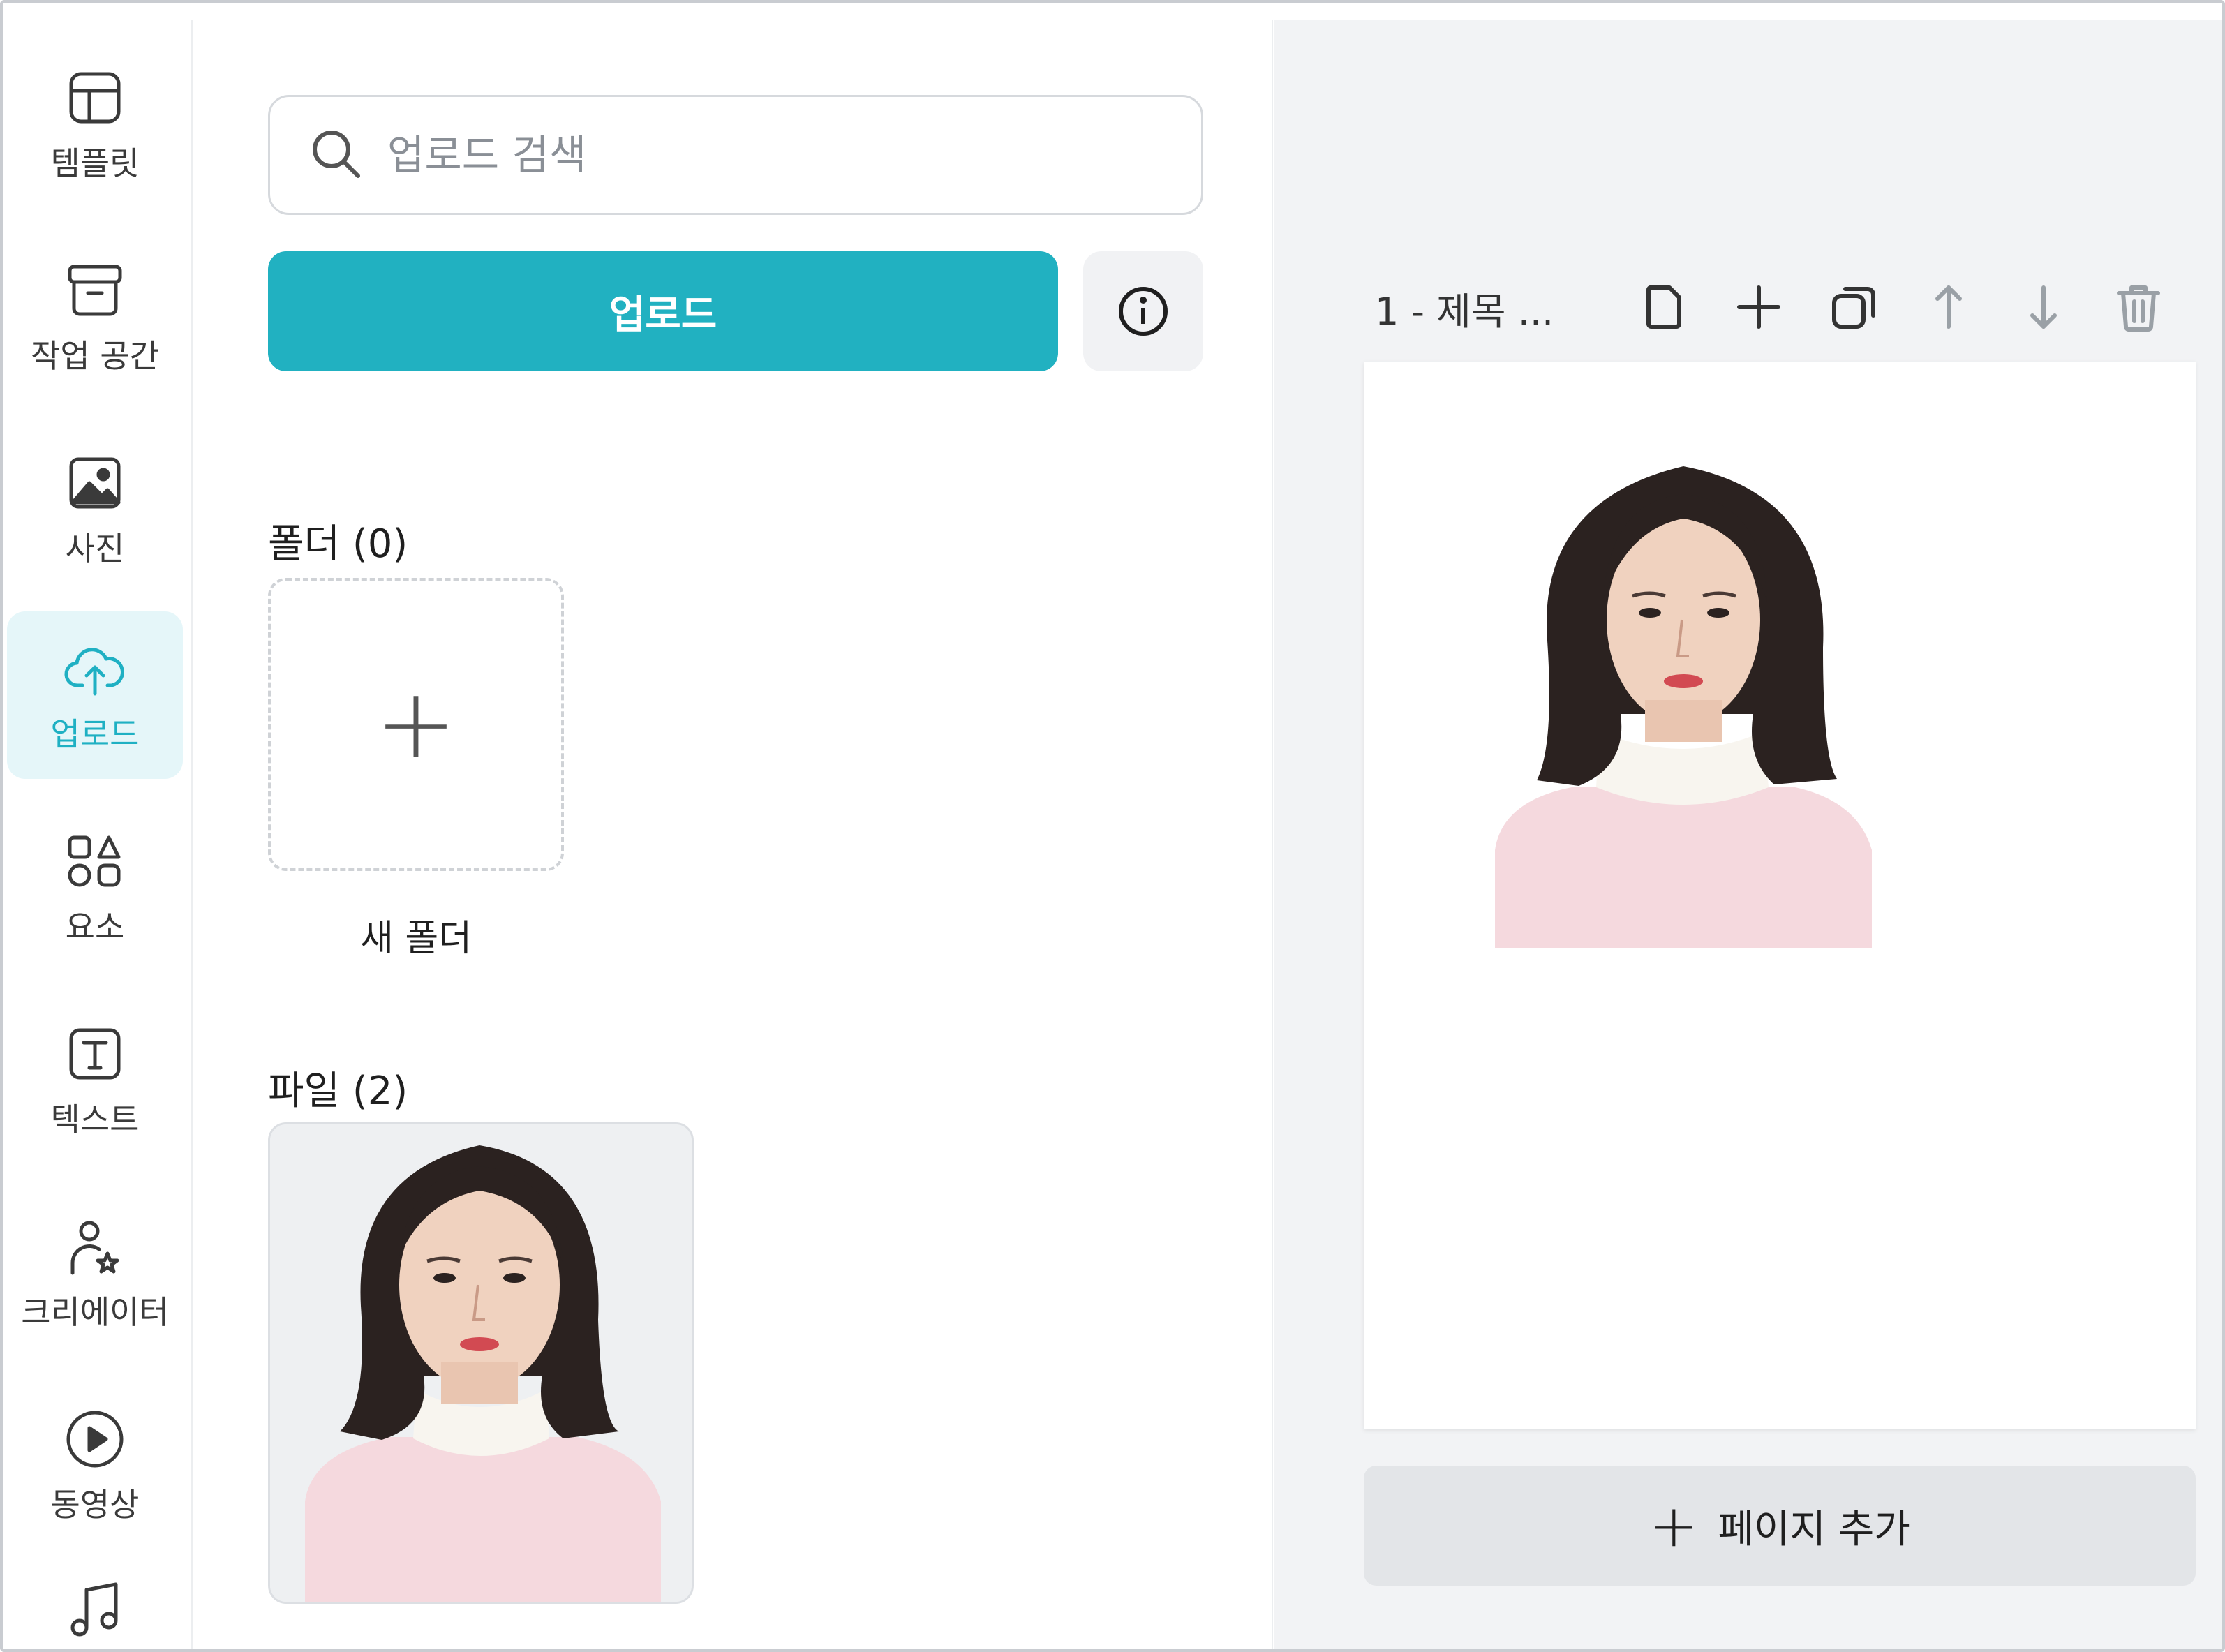 The image size is (2225, 1652). I want to click on sidebar-item-label: 텍스트, so click(95, 1119).